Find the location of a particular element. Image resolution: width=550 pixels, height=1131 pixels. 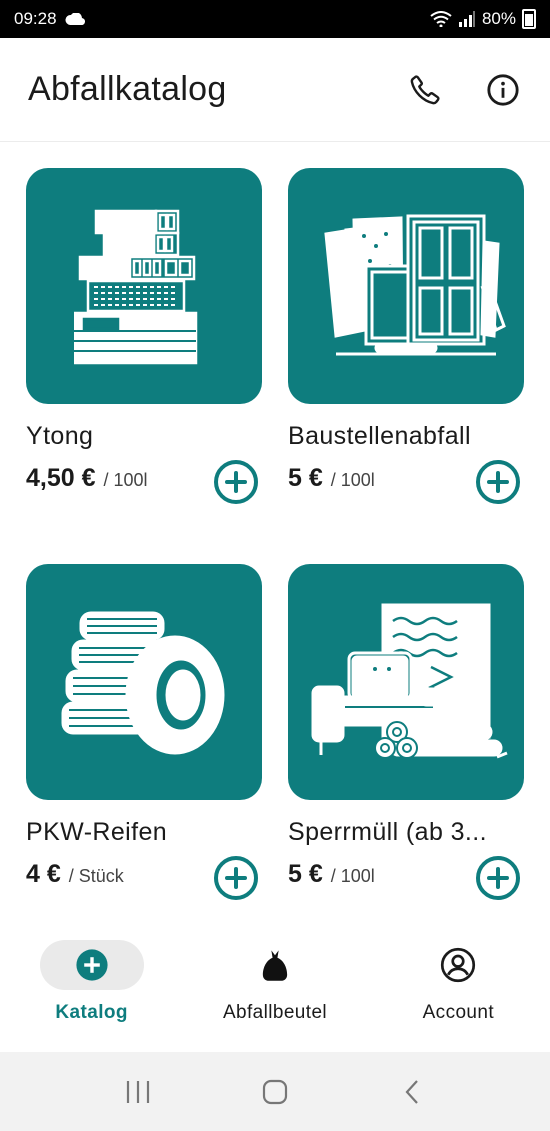

tires-icon is located at coordinates (143, 683).